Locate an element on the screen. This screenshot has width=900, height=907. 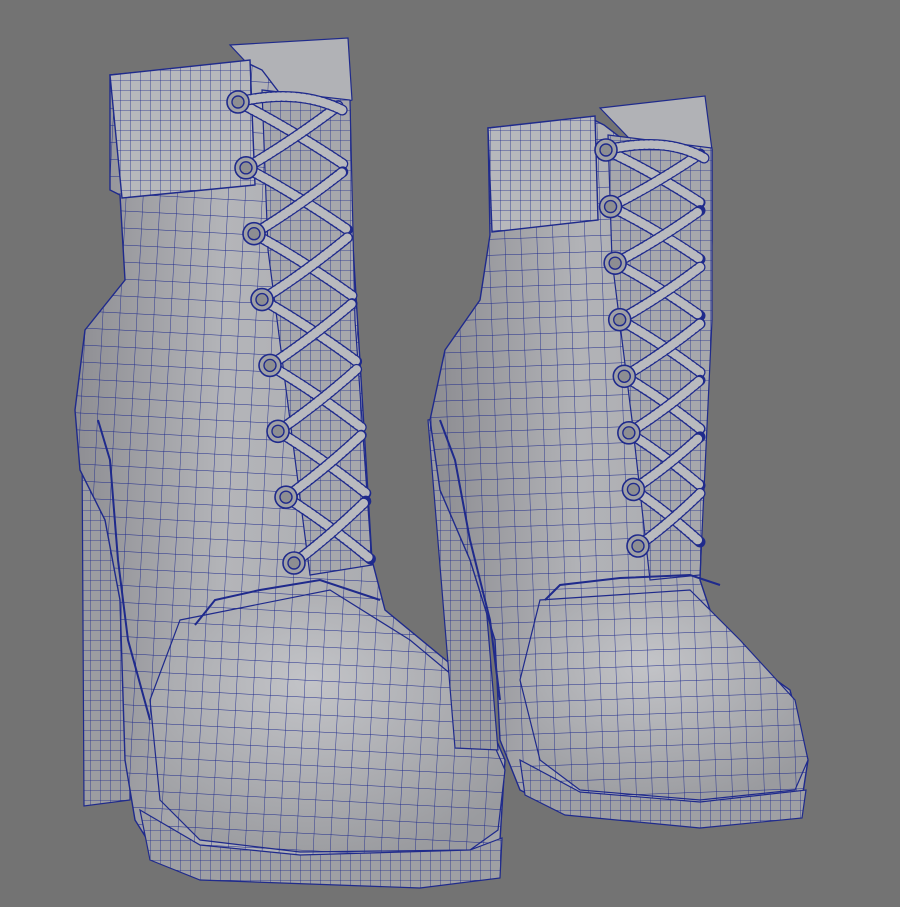
right-toe-cap-grid is located at coordinates (664, 695).